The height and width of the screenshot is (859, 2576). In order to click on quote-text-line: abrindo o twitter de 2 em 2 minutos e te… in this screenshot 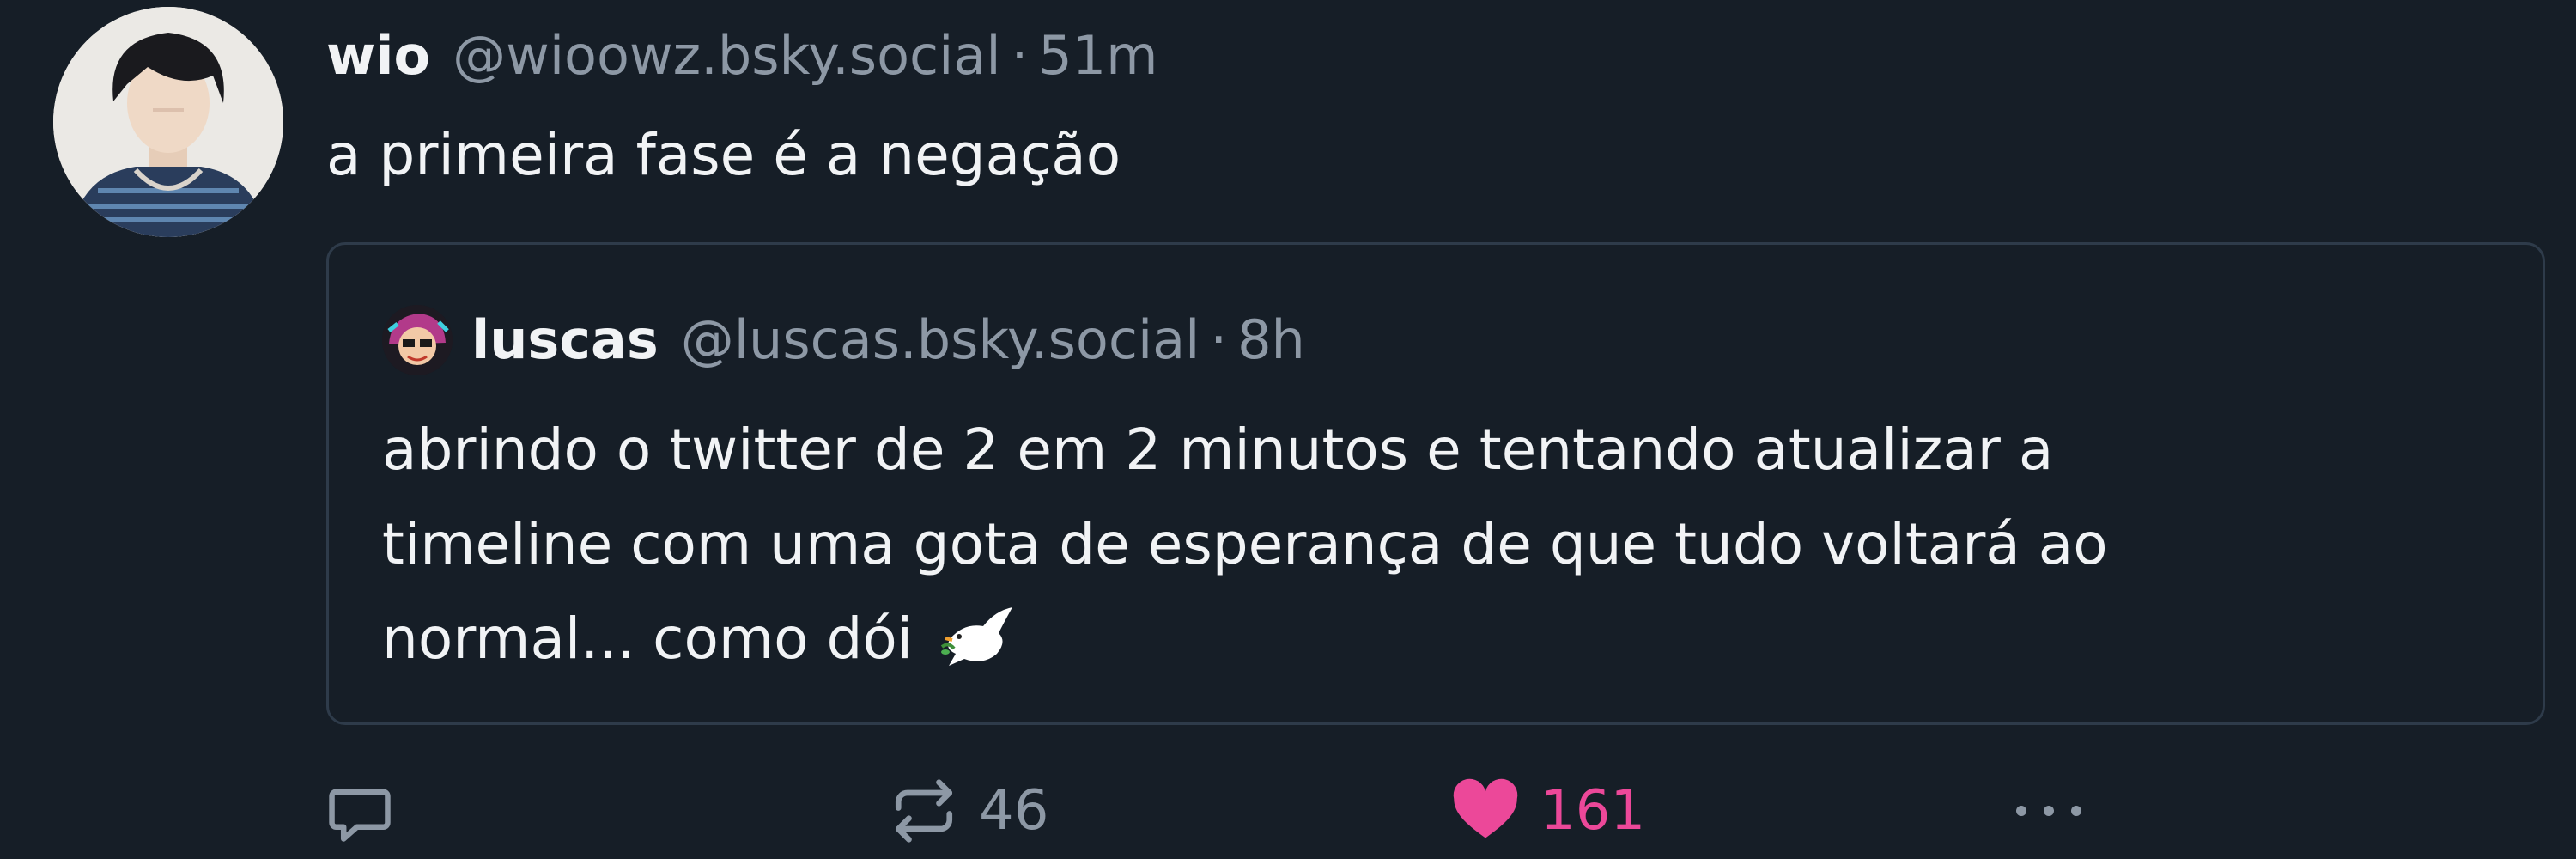, I will do `click(1218, 450)`.